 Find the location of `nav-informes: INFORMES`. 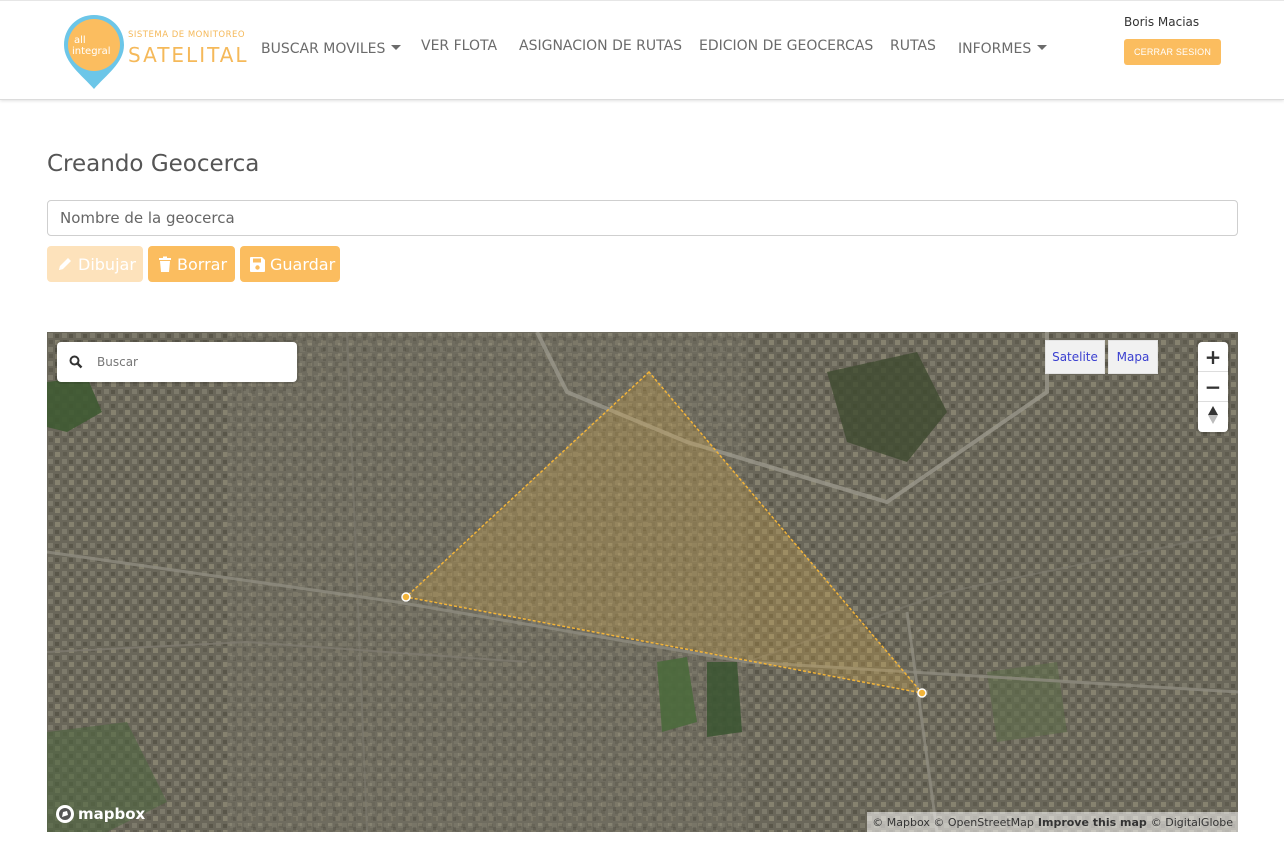

nav-informes: INFORMES is located at coordinates (1003, 49).